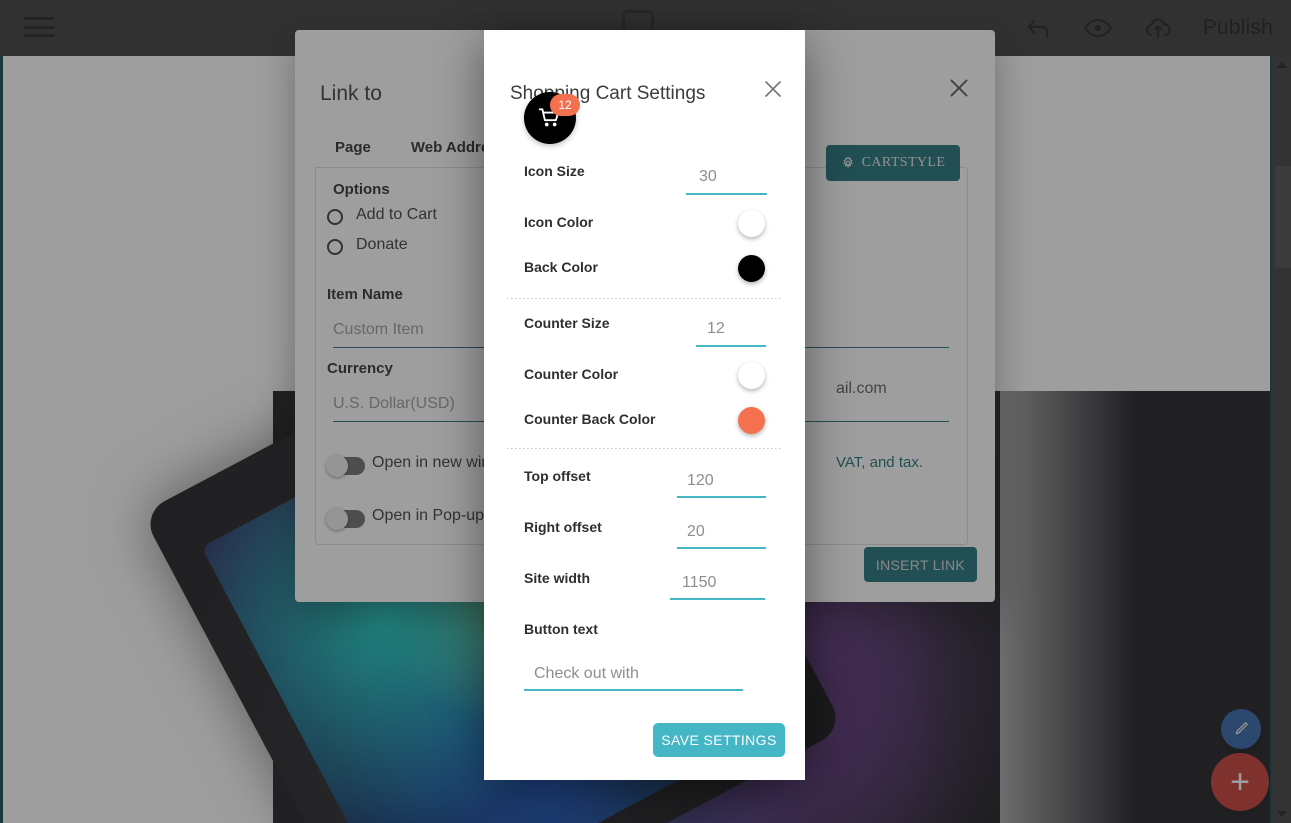 This screenshot has height=823, width=1291. Describe the element at coordinates (751, 375) in the screenshot. I see `swatch-counter-color` at that location.